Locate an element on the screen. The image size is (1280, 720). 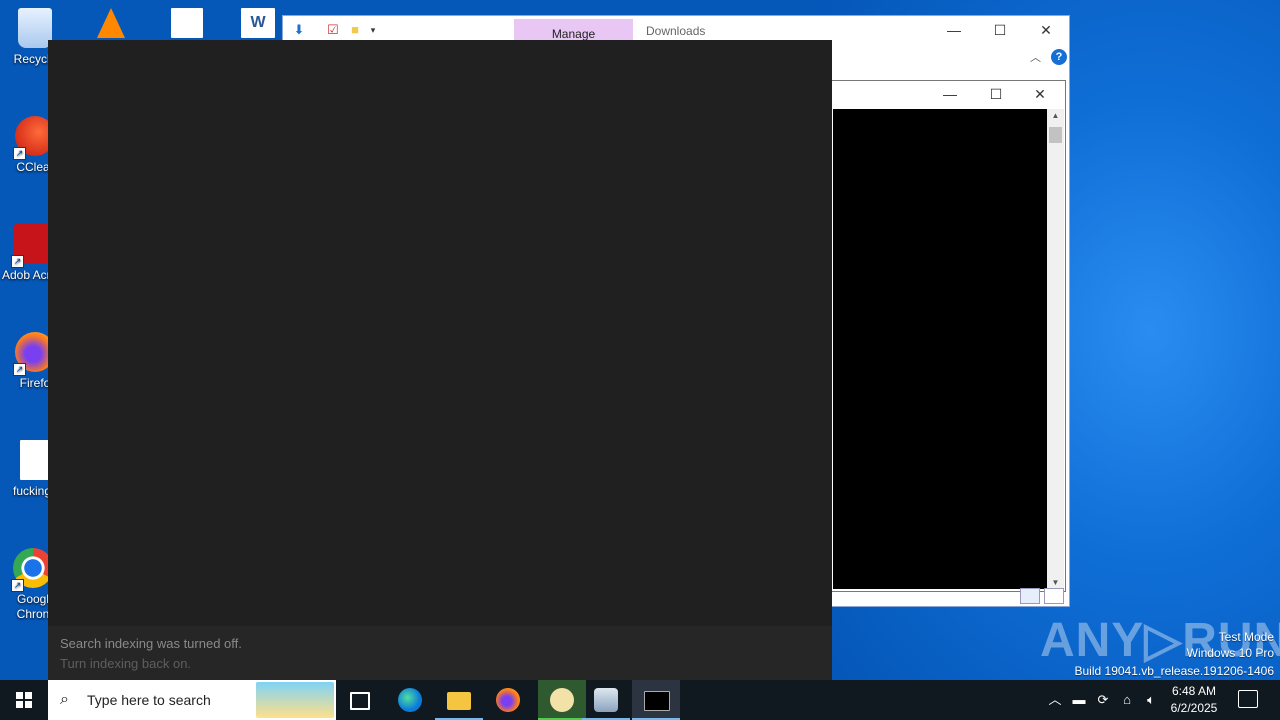
windows-logo-icon is located at coordinates (24, 700).